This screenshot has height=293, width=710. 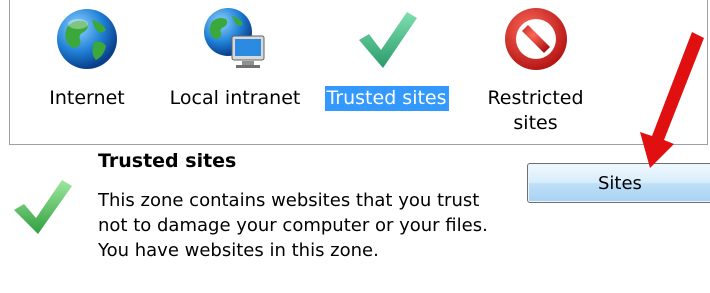 What do you see at coordinates (238, 250) in the screenshot?
I see `zone-status-text: You have websites in this zone.` at bounding box center [238, 250].